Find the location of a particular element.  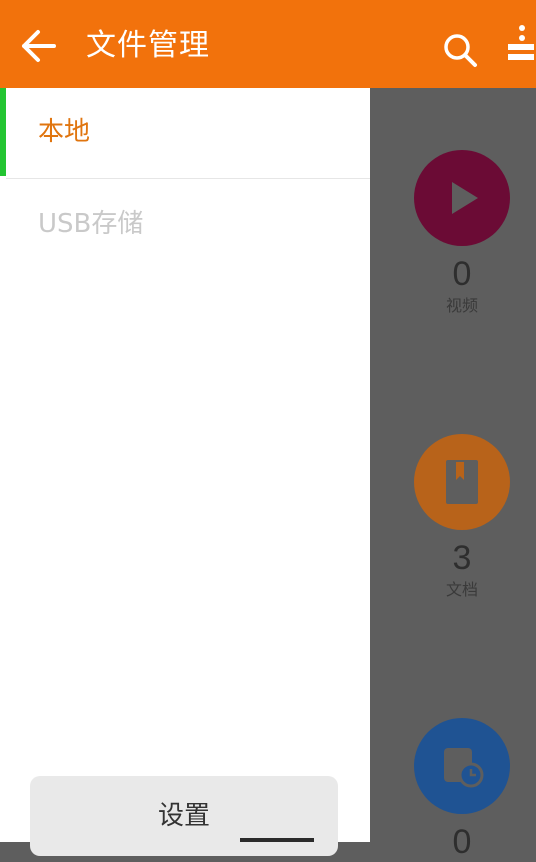

play-icon is located at coordinates (465, 198).